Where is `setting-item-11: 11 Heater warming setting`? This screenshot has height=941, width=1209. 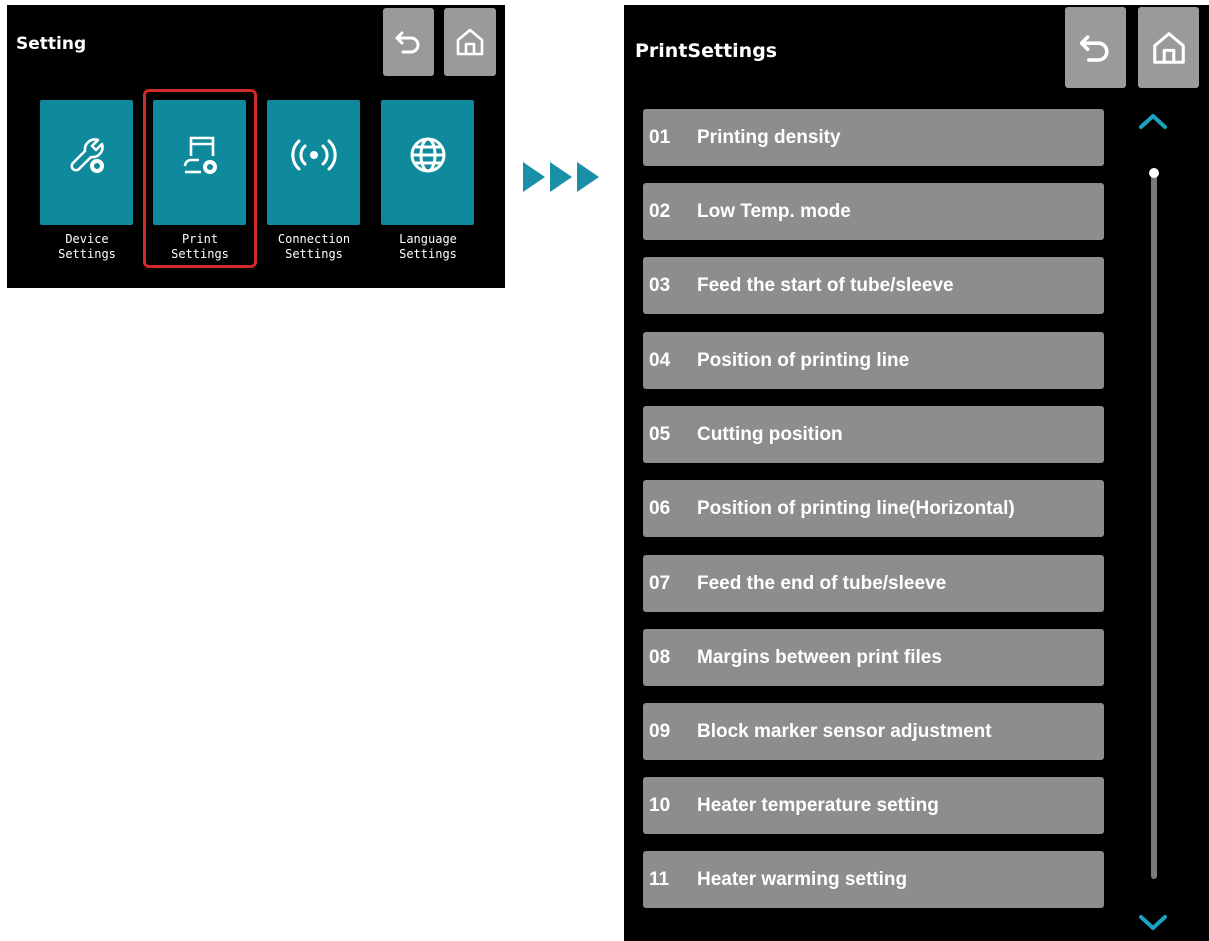 setting-item-11: 11 Heater warming setting is located at coordinates (873, 879).